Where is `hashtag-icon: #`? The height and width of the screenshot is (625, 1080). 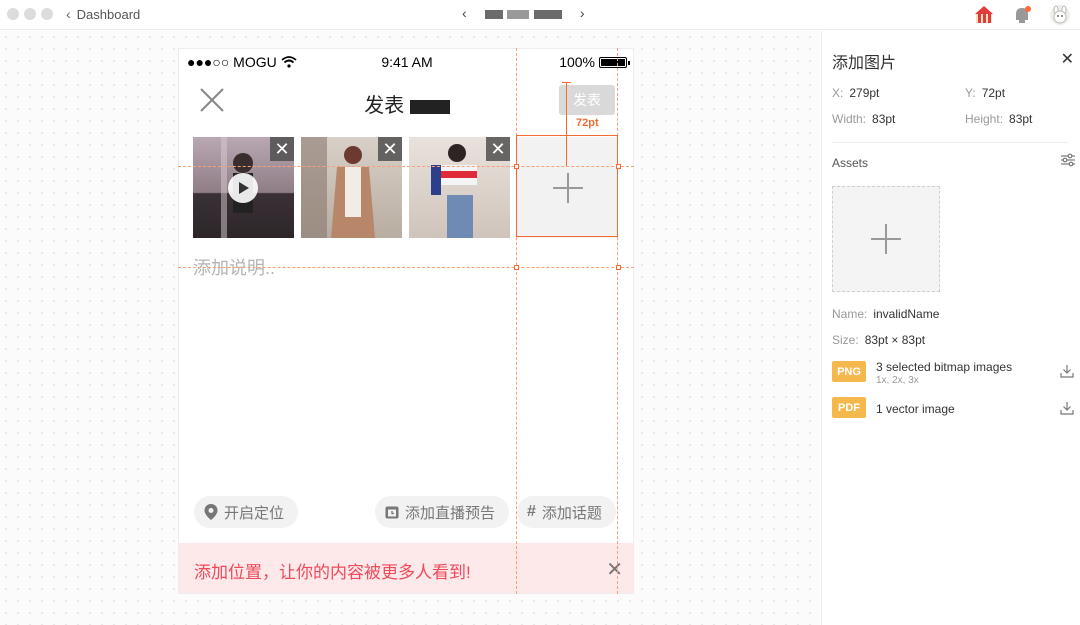 hashtag-icon: # is located at coordinates (531, 511).